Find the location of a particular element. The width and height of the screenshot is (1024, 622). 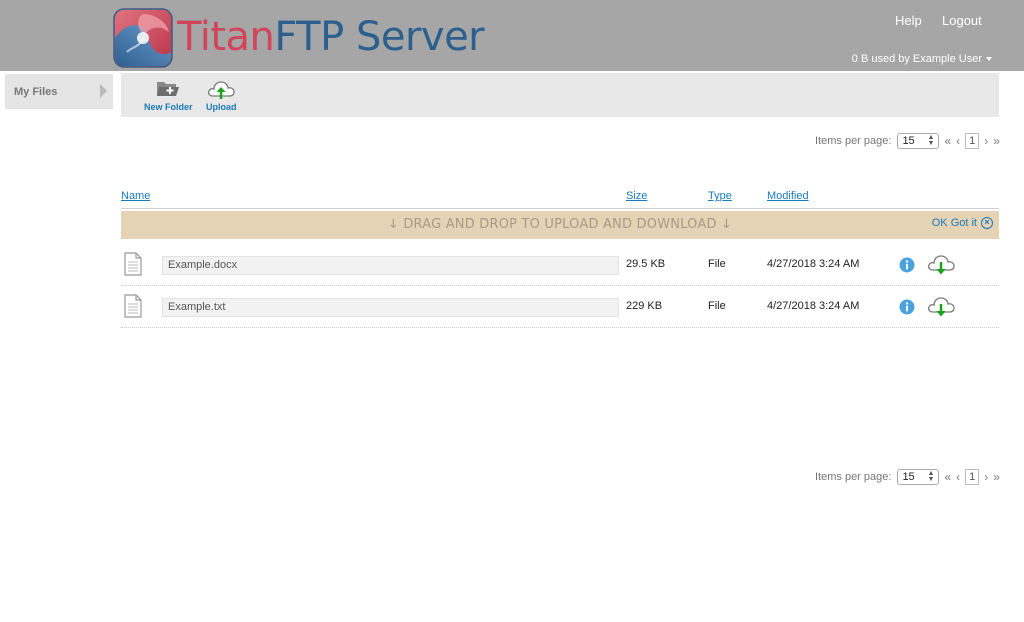

upload-button: Upload is located at coordinates (221, 95).